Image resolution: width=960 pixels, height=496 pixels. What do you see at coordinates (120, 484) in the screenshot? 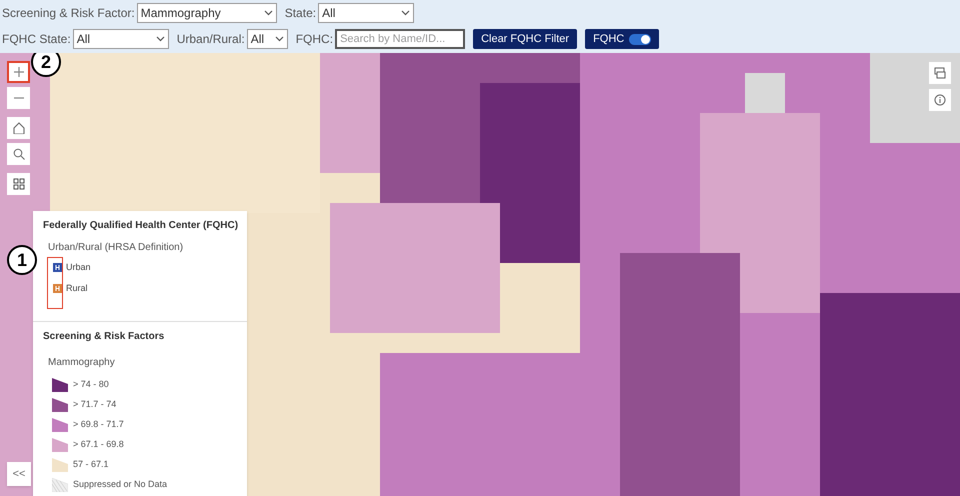
I see `legend-label: Suppressed or No Data` at bounding box center [120, 484].